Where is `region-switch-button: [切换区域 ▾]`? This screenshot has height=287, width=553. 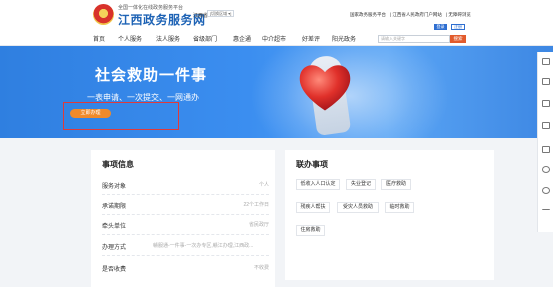 region-switch-button: [切换区域 ▾] is located at coordinates (221, 13).